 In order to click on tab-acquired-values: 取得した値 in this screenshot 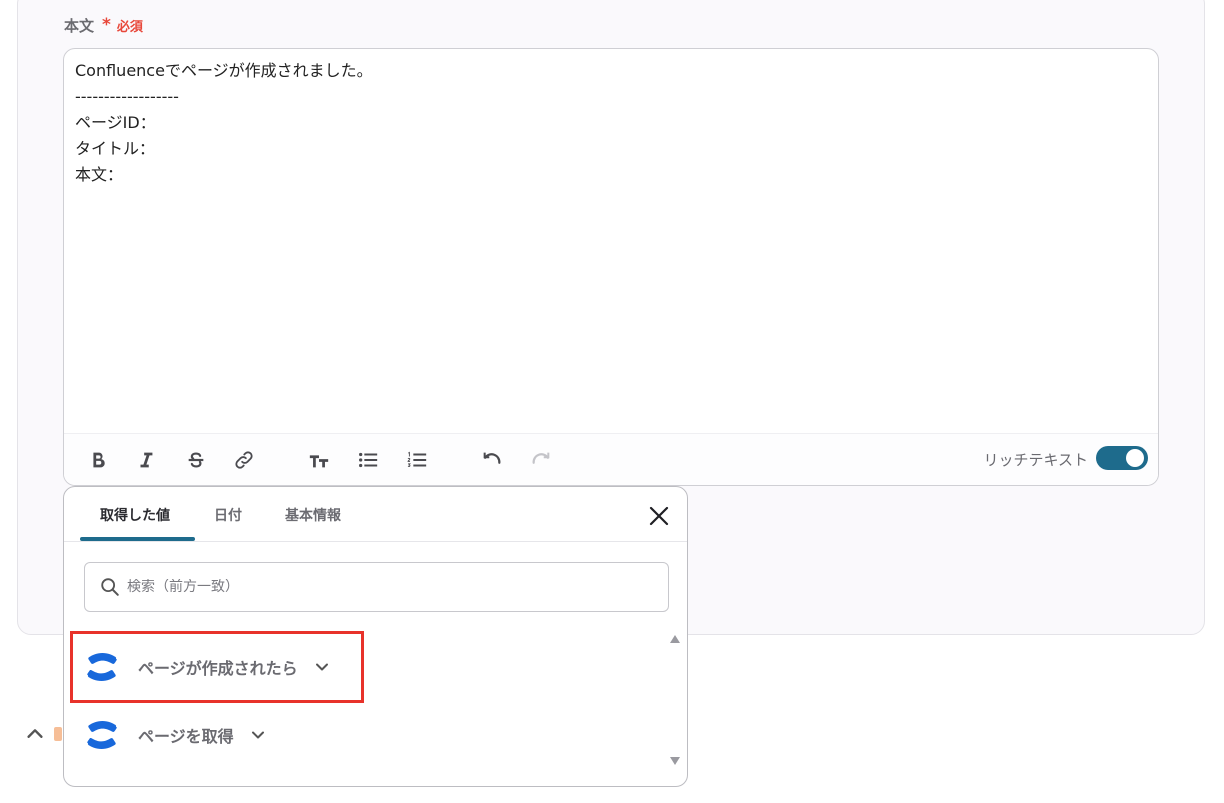, I will do `click(135, 516)`.